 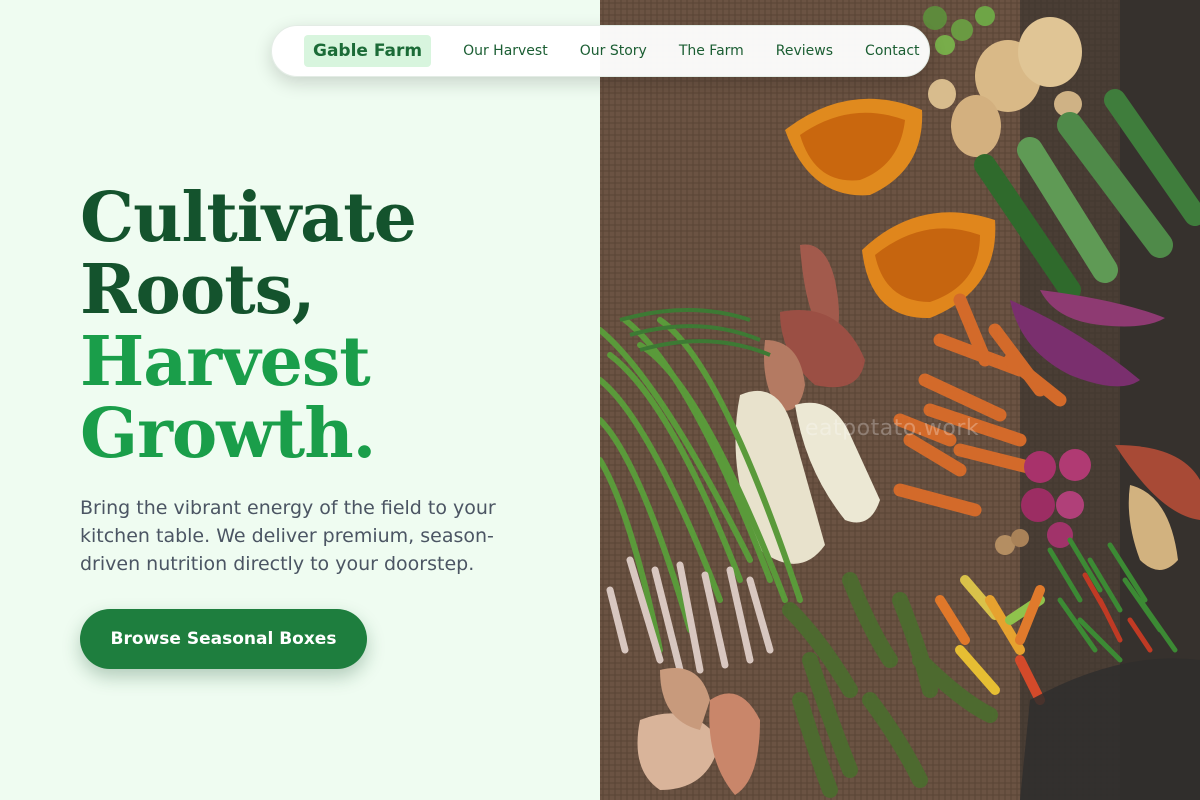 What do you see at coordinates (198, 290) in the screenshot?
I see `hero-title-line-2: Roots,` at bounding box center [198, 290].